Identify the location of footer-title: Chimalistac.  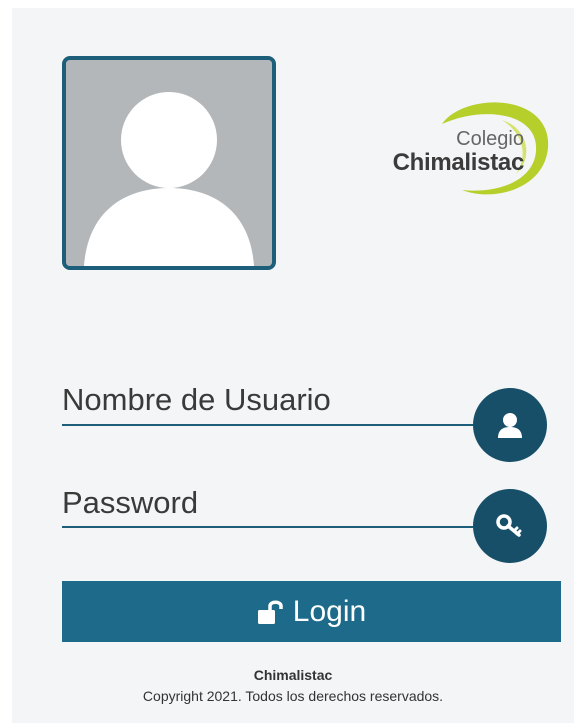
(293, 675).